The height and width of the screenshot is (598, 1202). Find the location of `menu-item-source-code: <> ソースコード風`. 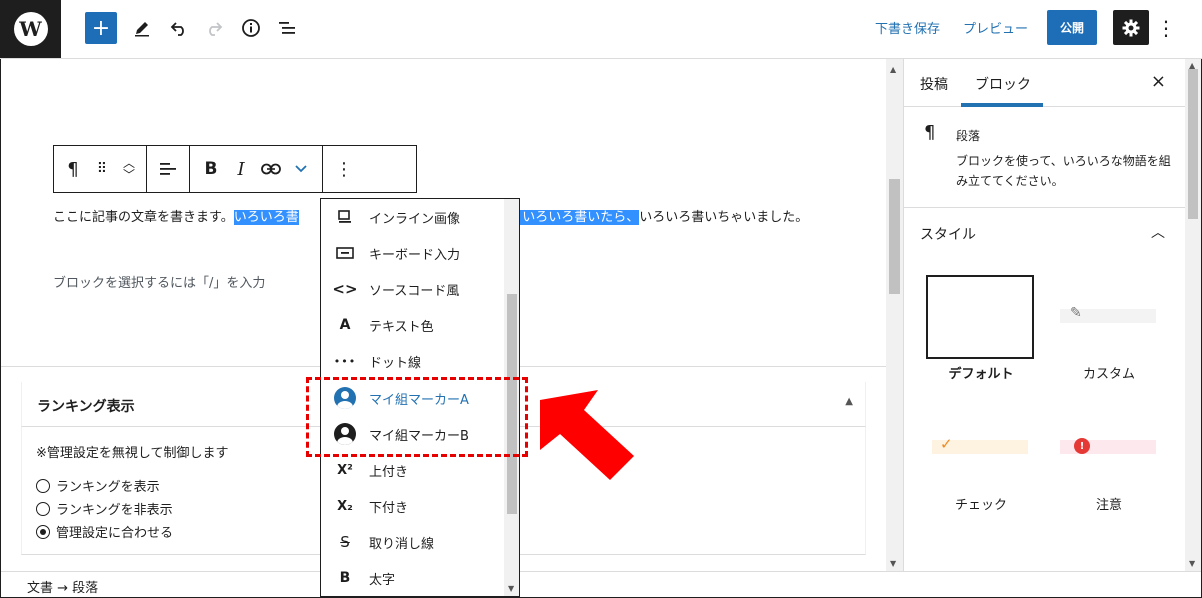

menu-item-source-code: <> ソースコード風 is located at coordinates (413, 289).